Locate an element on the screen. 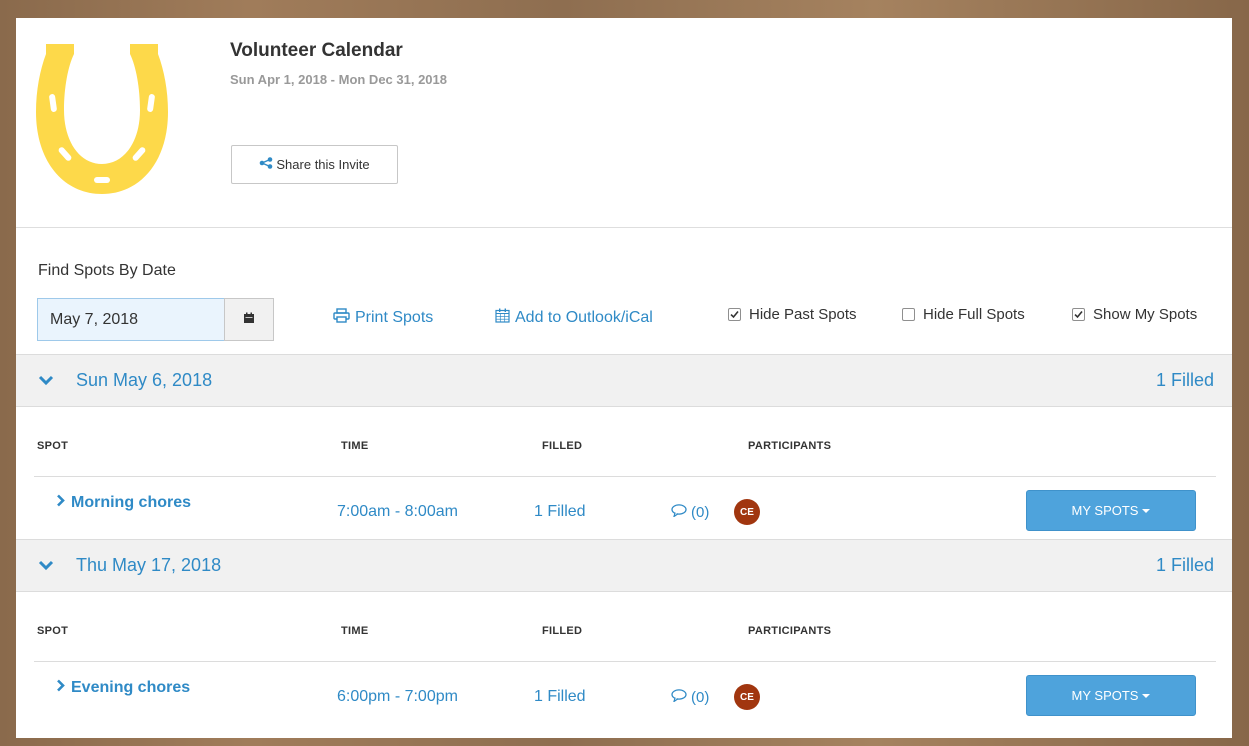 This screenshot has height=746, width=1249. find-spots-label: Find Spots By Date is located at coordinates (107, 270).